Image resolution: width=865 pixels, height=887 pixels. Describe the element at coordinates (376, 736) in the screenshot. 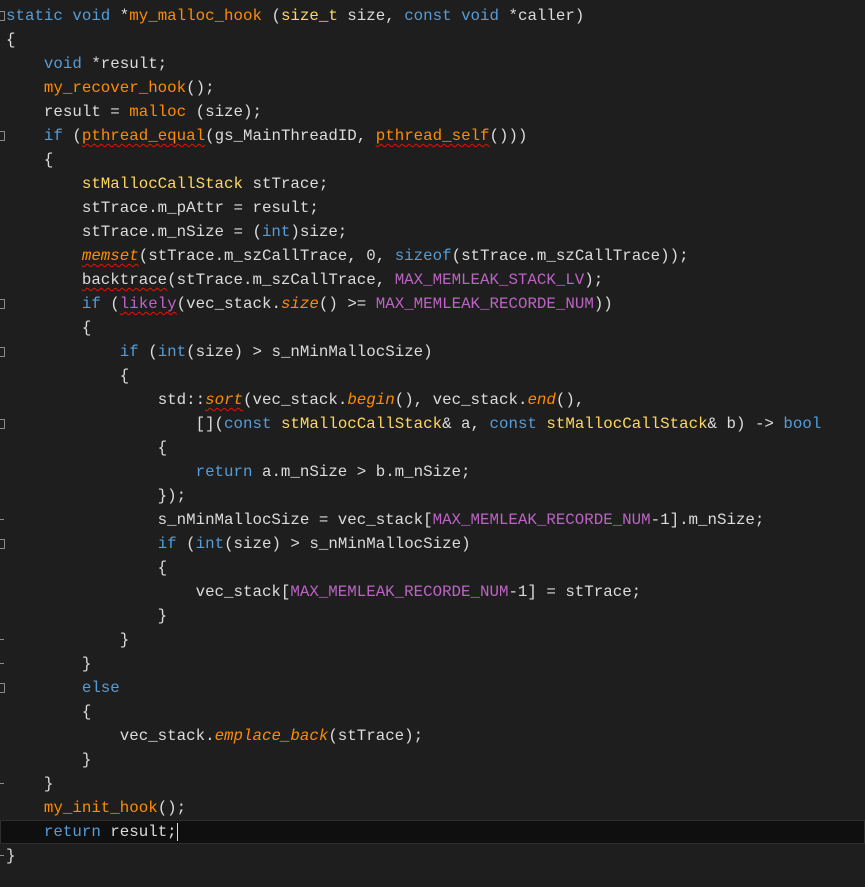

I see `code-token: (stTrace);` at that location.